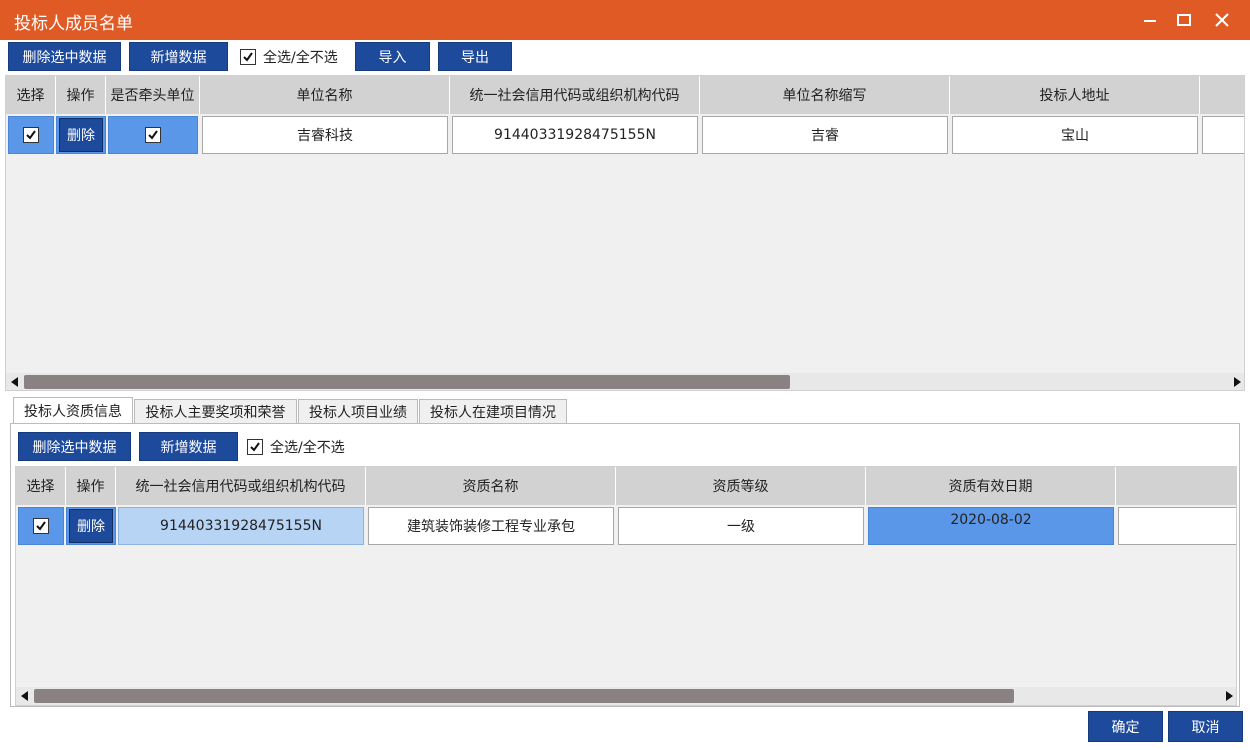  What do you see at coordinates (491, 486) in the screenshot?
I see `column-header: 资质名称` at bounding box center [491, 486].